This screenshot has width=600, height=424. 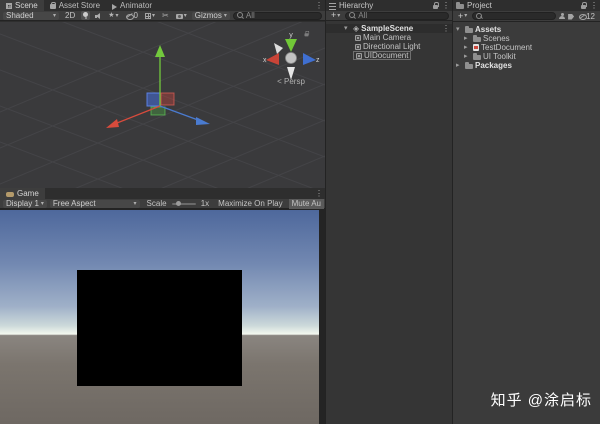 What do you see at coordinates (479, 5) in the screenshot?
I see `project-title: Project` at bounding box center [479, 5].